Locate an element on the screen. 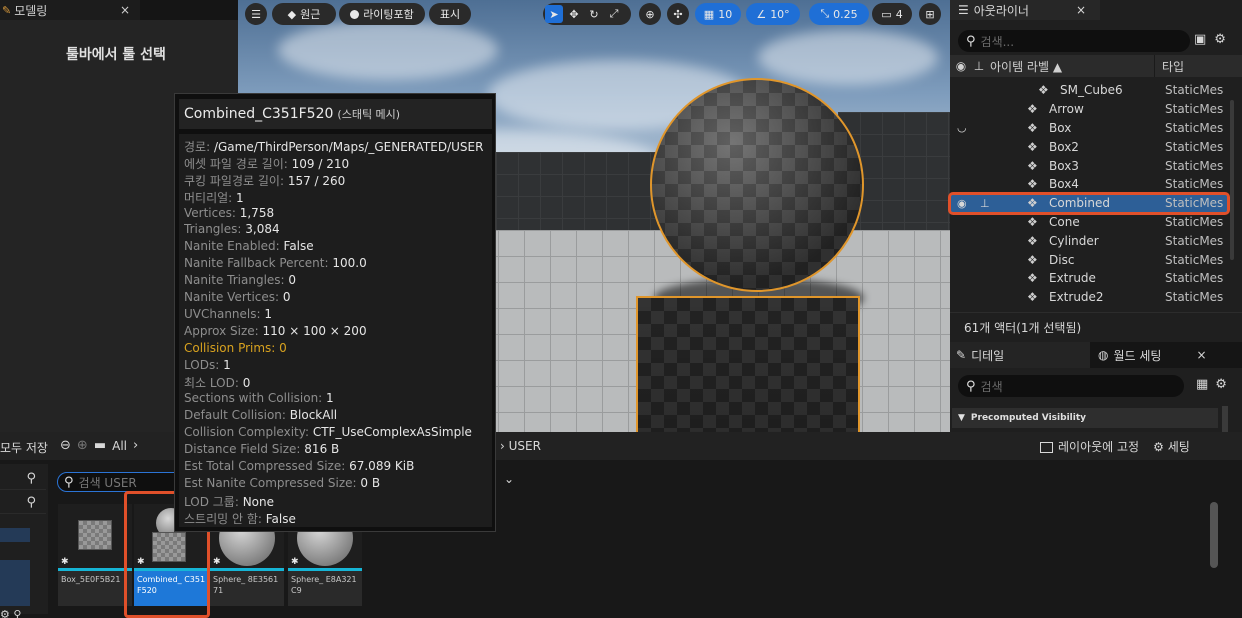 This screenshot has height=618, width=1242. star-icon: ✱ is located at coordinates (295, 562).